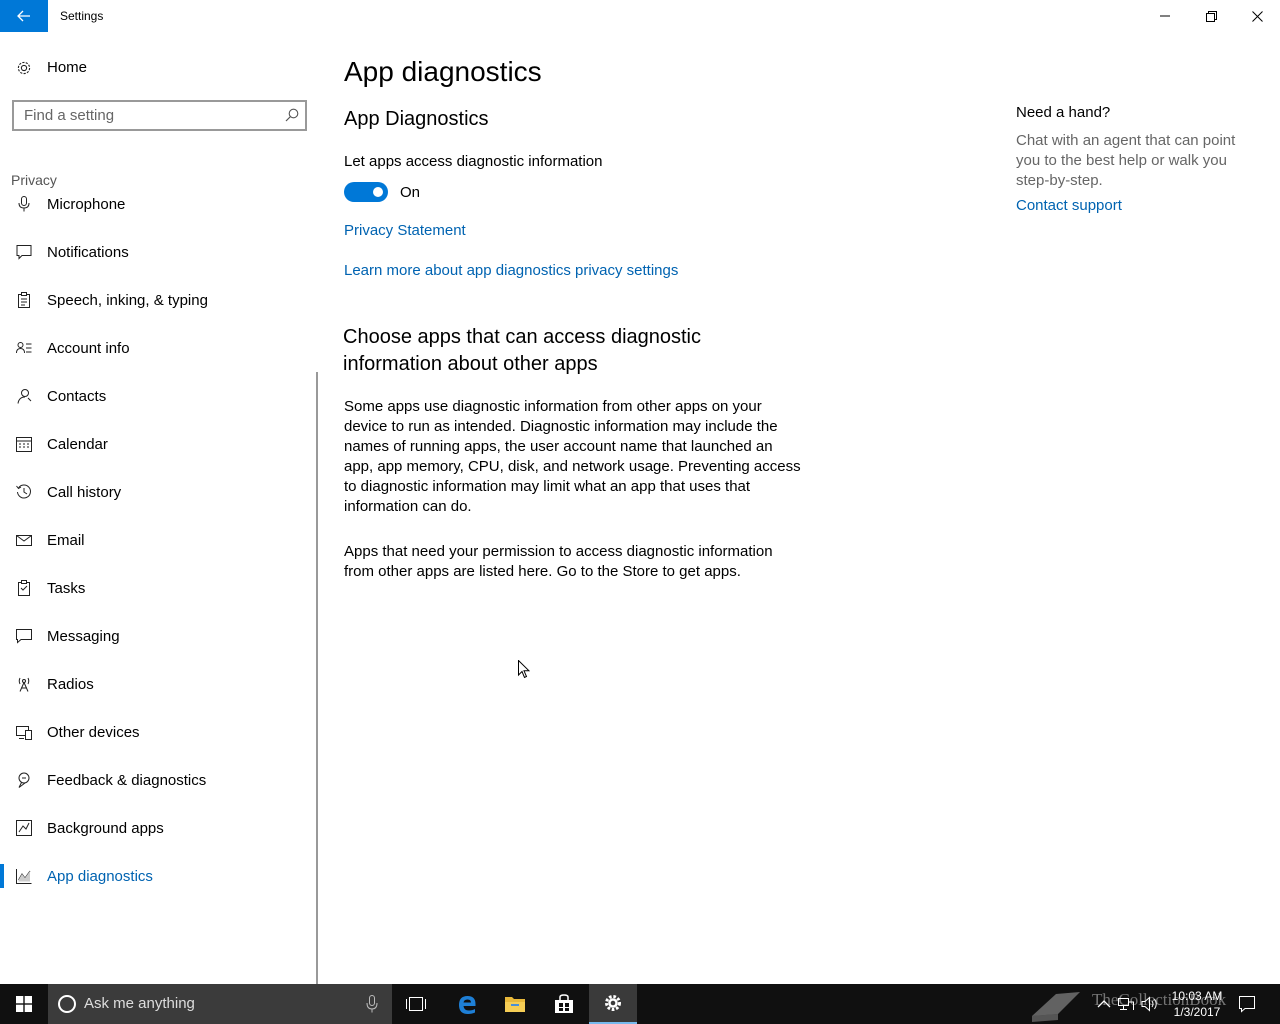 This screenshot has width=1280, height=1024. What do you see at coordinates (317, 686) in the screenshot?
I see `sidebar-scrollbar` at bounding box center [317, 686].